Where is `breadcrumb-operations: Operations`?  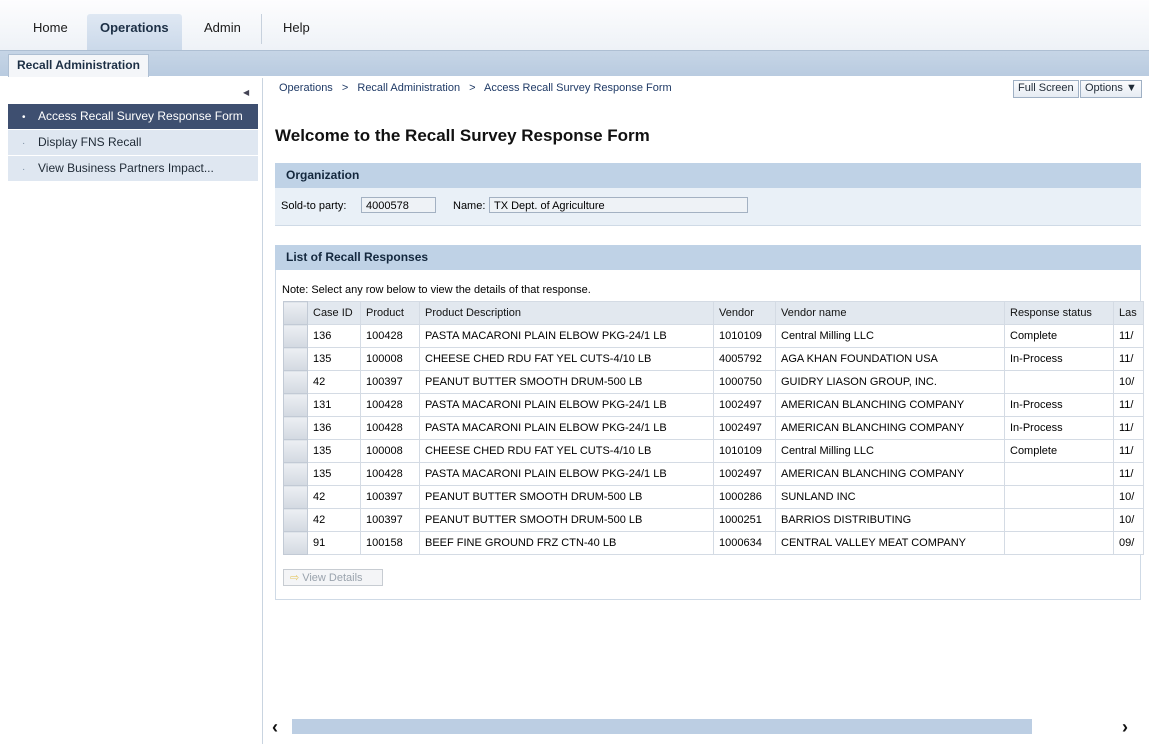 breadcrumb-operations: Operations is located at coordinates (306, 88).